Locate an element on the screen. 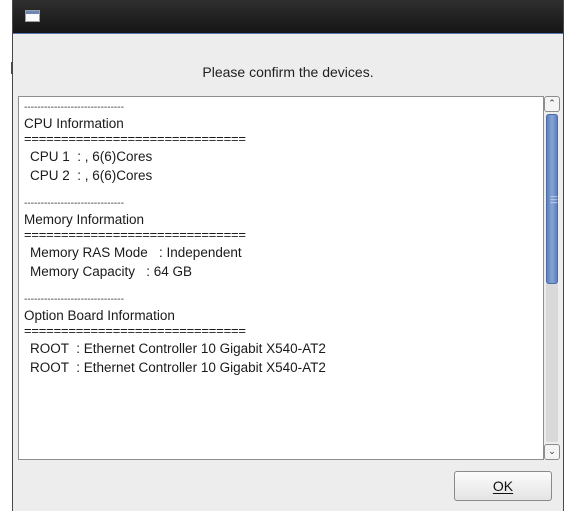  memory-item: Memory RAS Mode : Independent is located at coordinates (136, 252).